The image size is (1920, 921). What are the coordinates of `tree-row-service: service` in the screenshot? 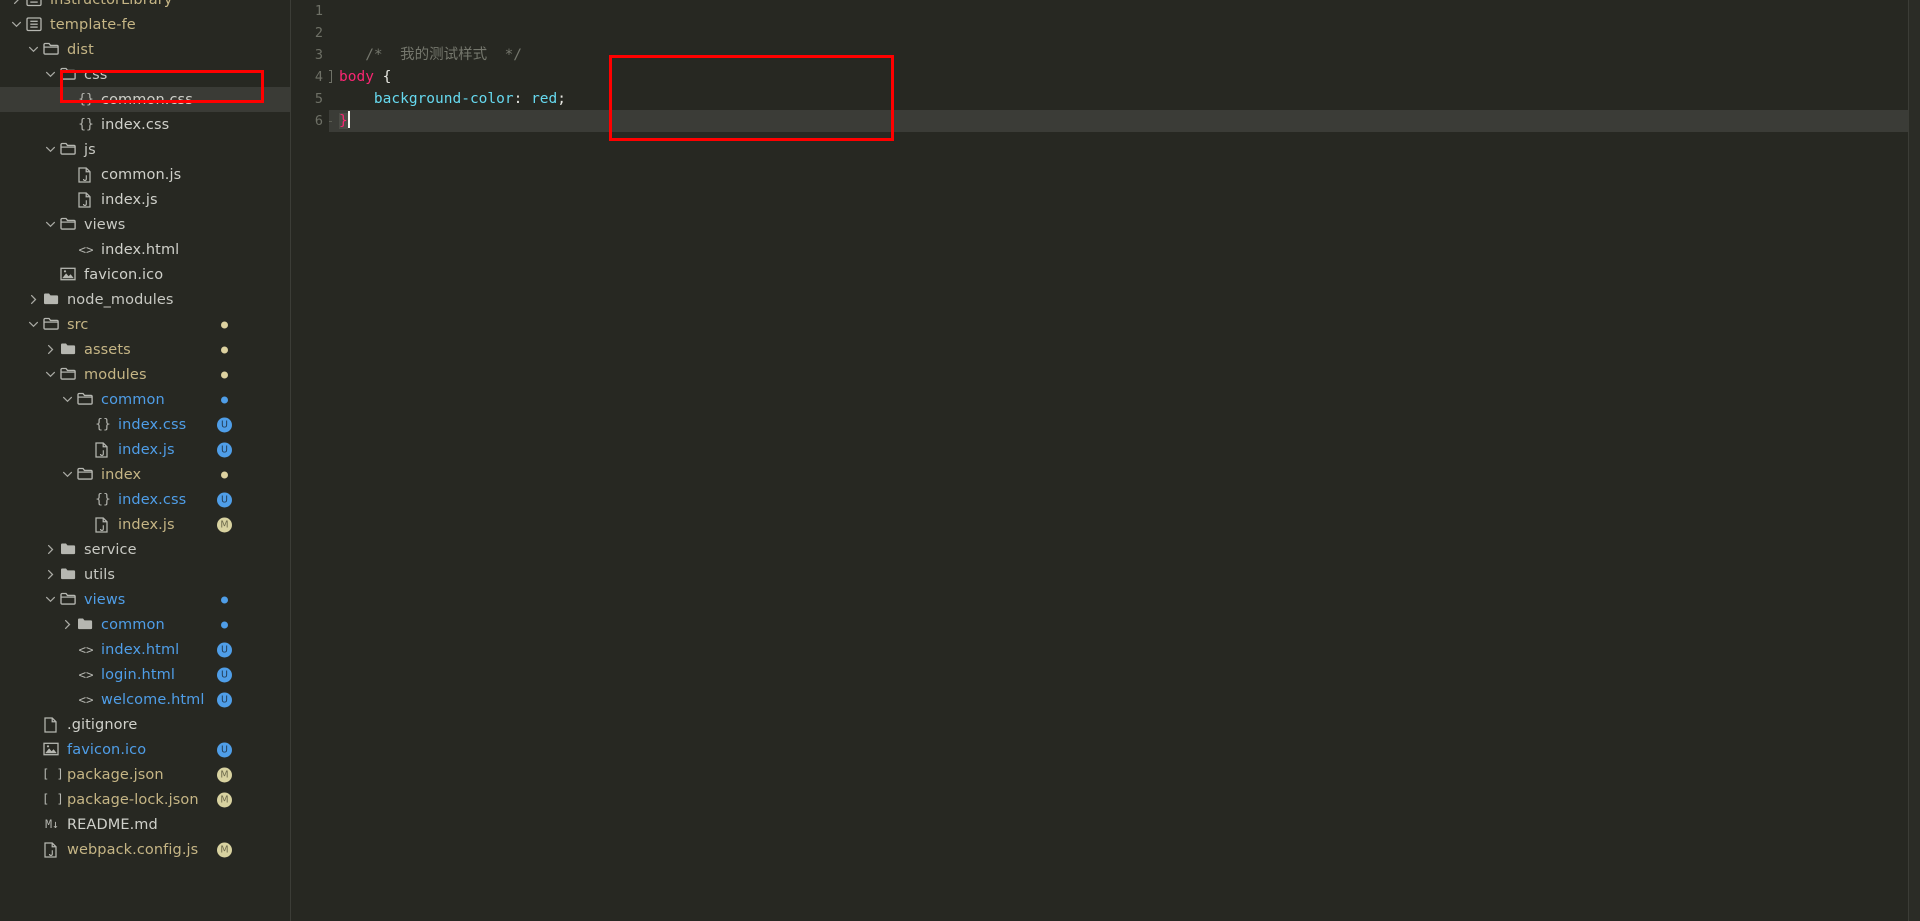 It's located at (145, 549).